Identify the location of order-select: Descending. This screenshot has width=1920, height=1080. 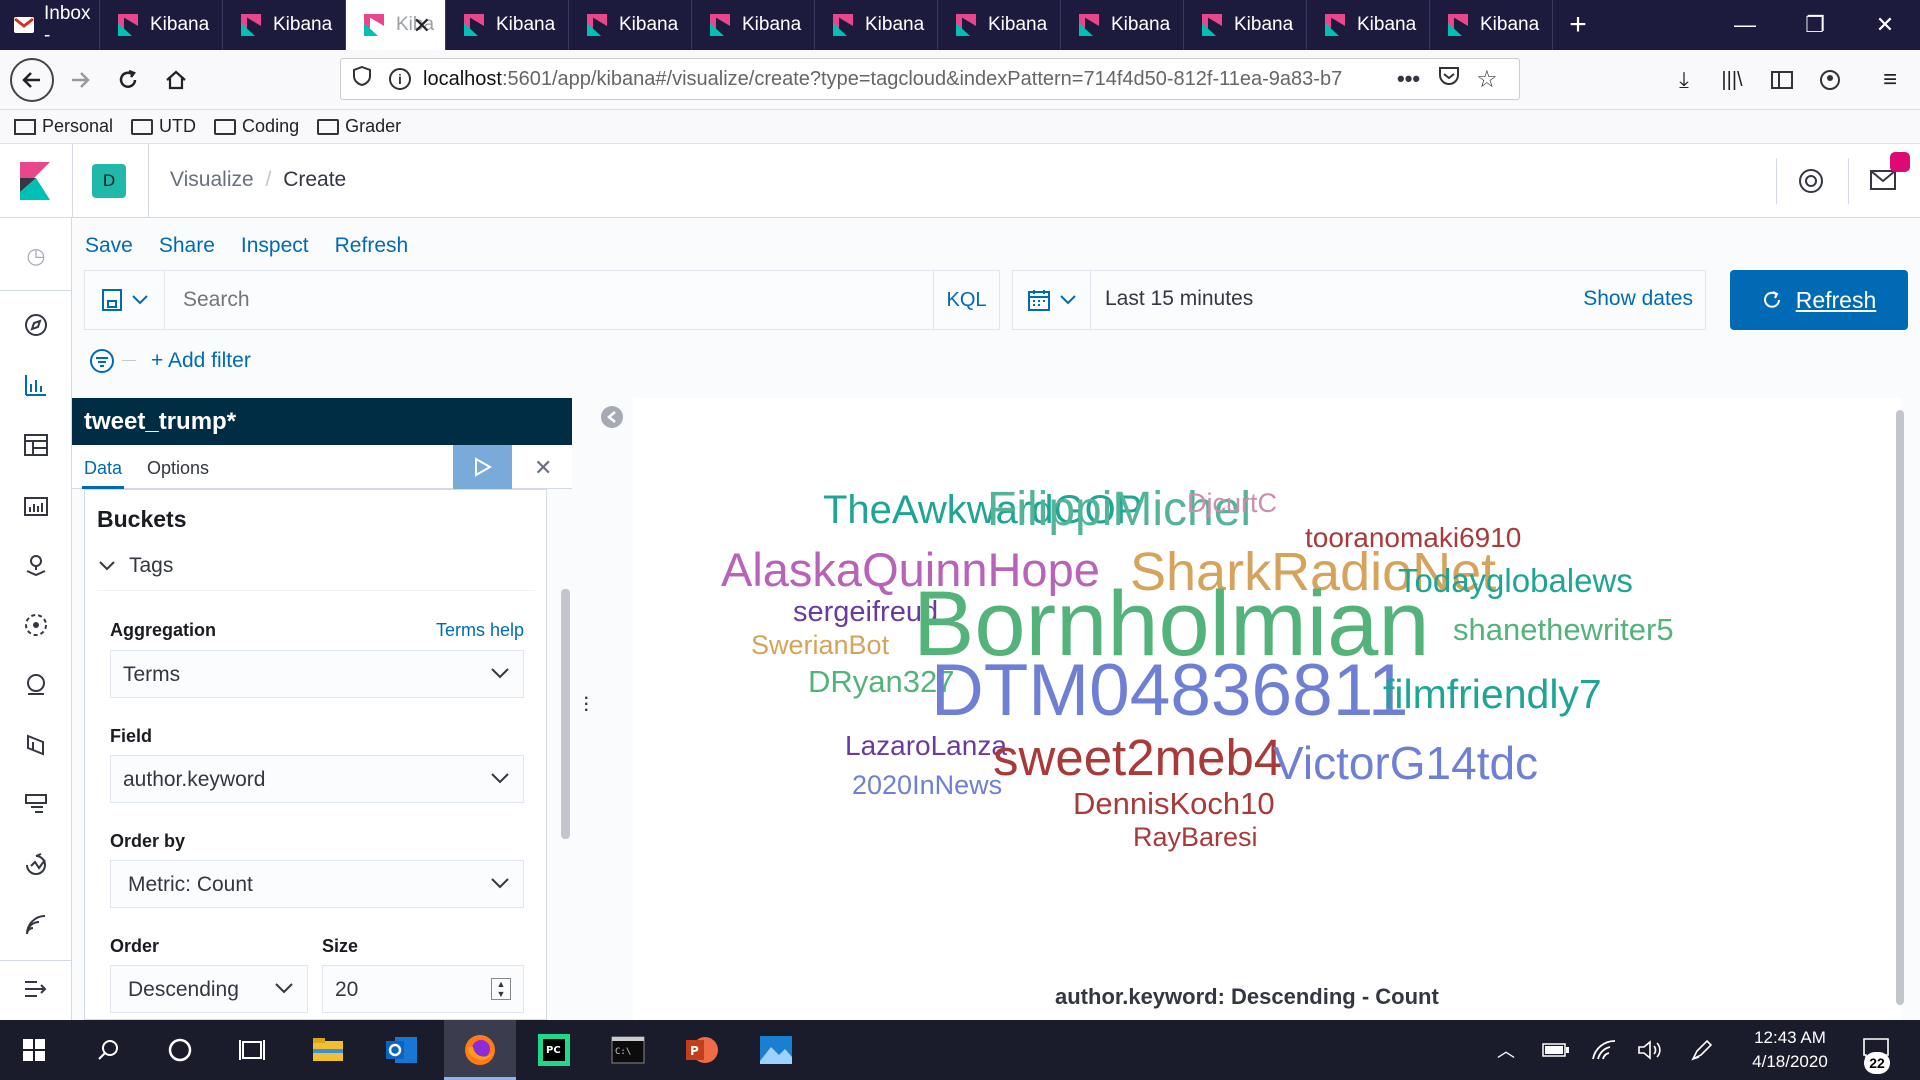
(209, 989).